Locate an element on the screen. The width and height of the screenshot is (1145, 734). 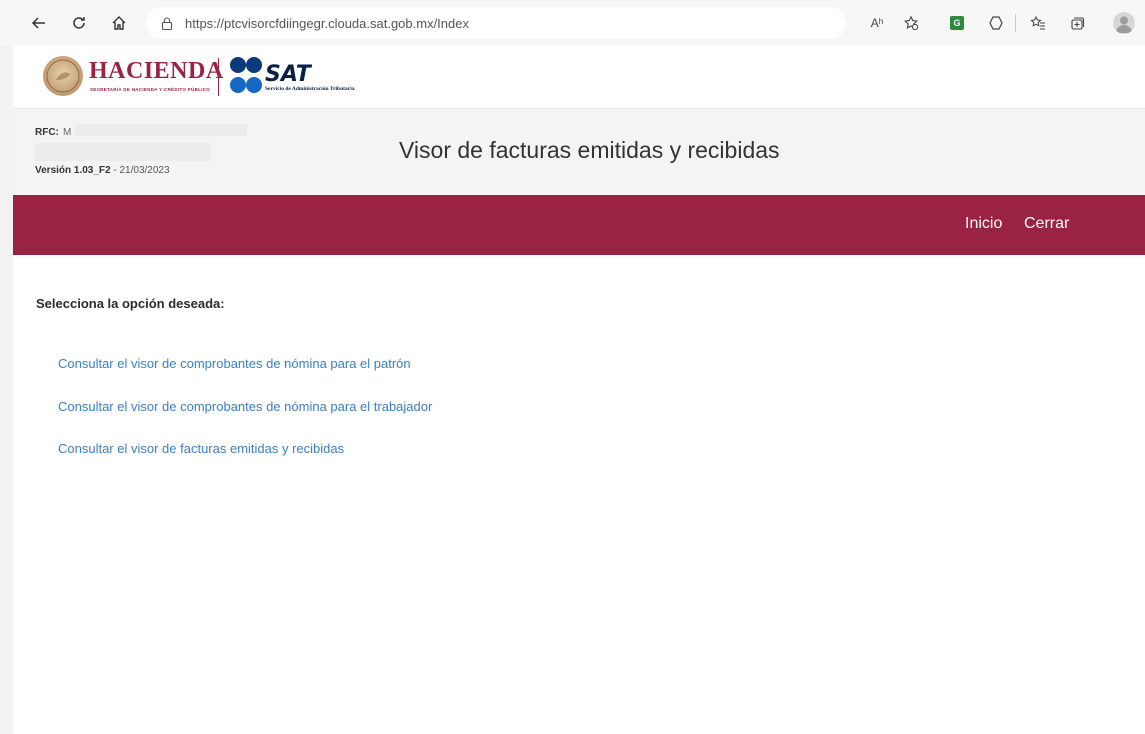
nav-cerrar-link: Cerrar is located at coordinates (1046, 224).